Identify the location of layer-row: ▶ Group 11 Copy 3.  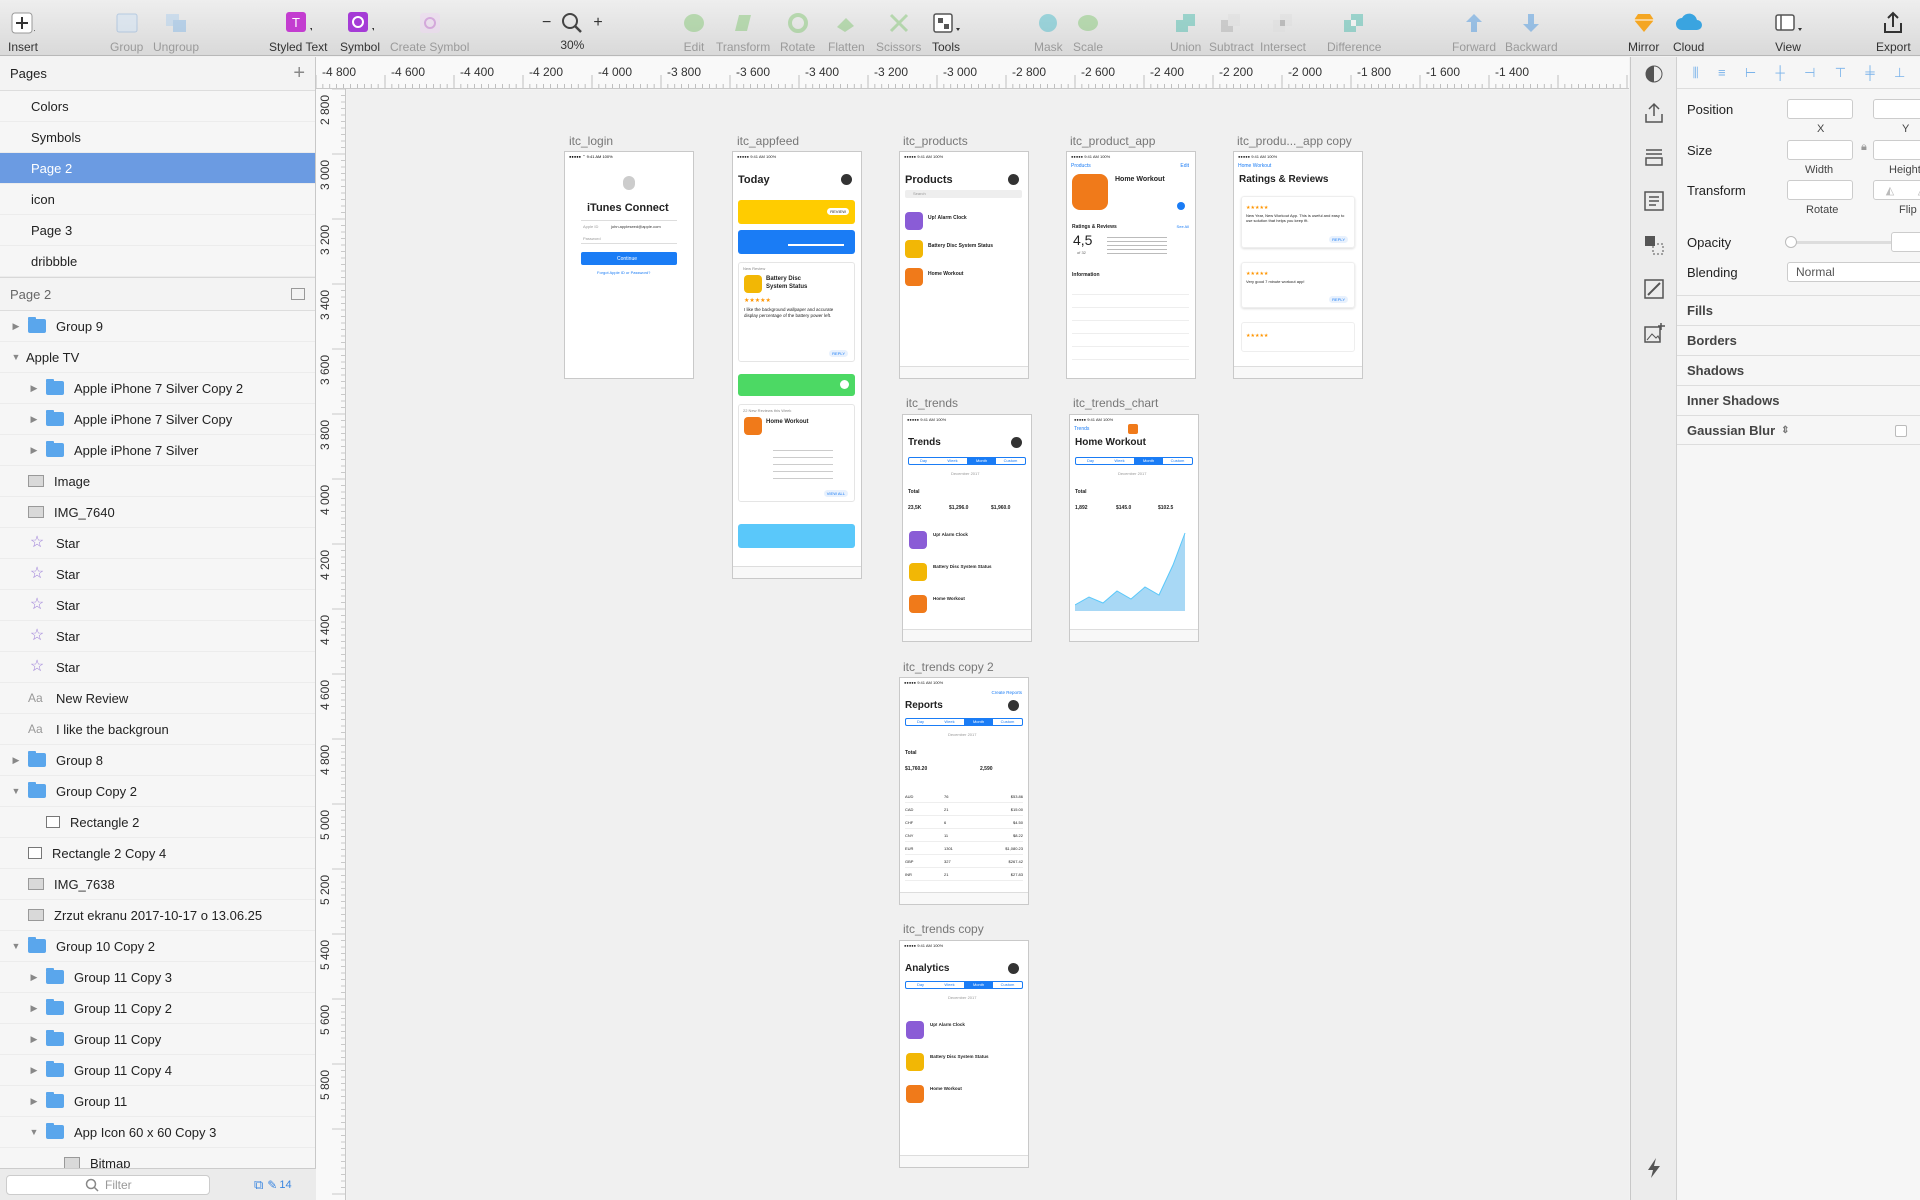
(157, 977).